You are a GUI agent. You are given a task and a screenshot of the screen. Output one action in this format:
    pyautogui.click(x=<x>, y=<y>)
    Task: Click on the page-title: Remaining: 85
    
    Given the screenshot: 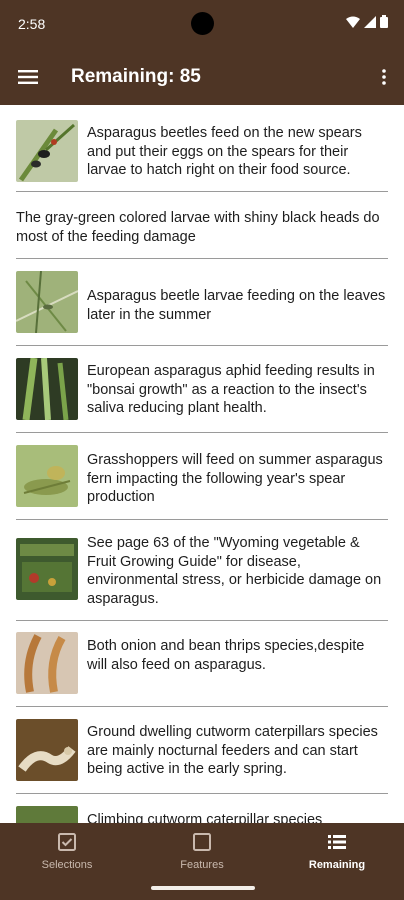 What is the action you would take?
    pyautogui.click(x=136, y=76)
    